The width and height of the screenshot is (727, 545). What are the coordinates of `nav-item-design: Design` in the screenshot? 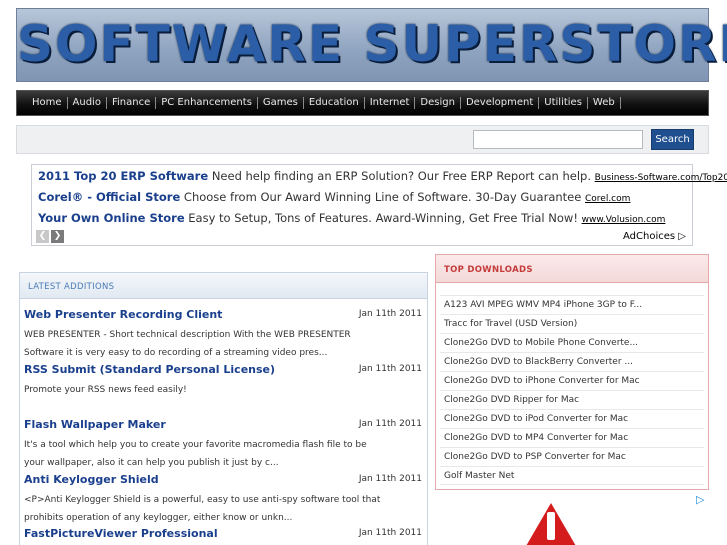 It's located at (438, 103).